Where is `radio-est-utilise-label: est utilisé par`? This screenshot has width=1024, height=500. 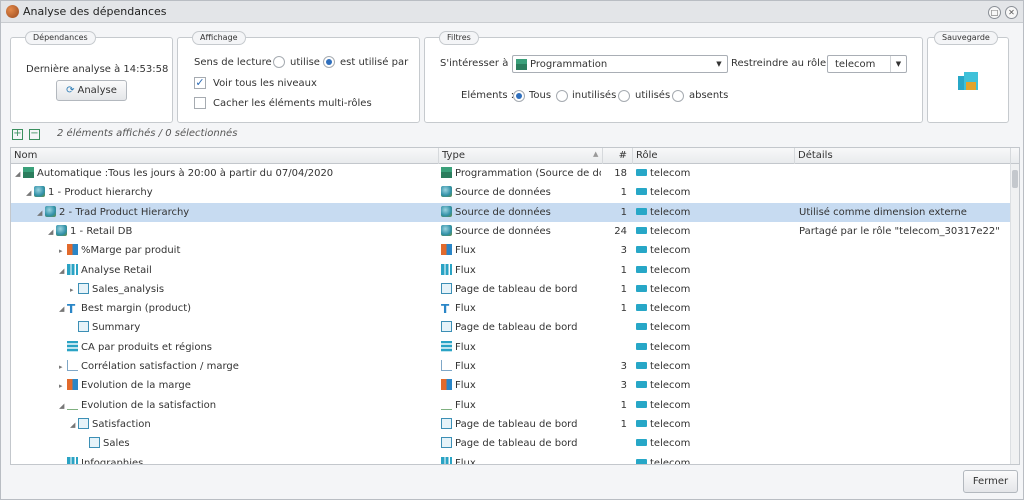 radio-est-utilise-label: est utilisé par is located at coordinates (374, 62).